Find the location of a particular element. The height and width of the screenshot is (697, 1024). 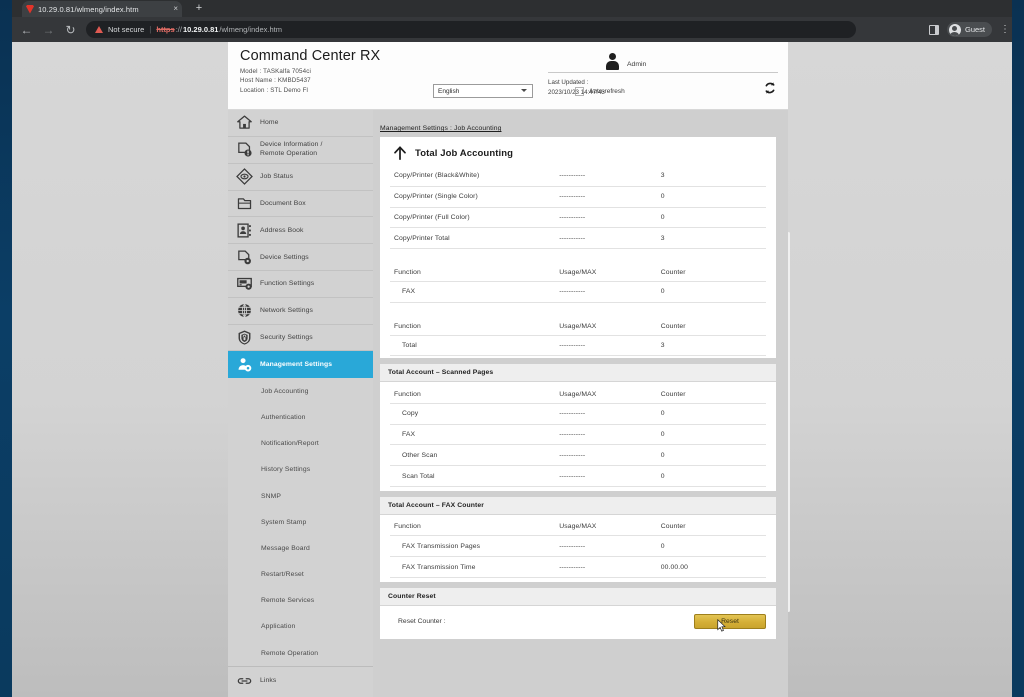

cell-function: Copy/Printer Total is located at coordinates (475, 238).